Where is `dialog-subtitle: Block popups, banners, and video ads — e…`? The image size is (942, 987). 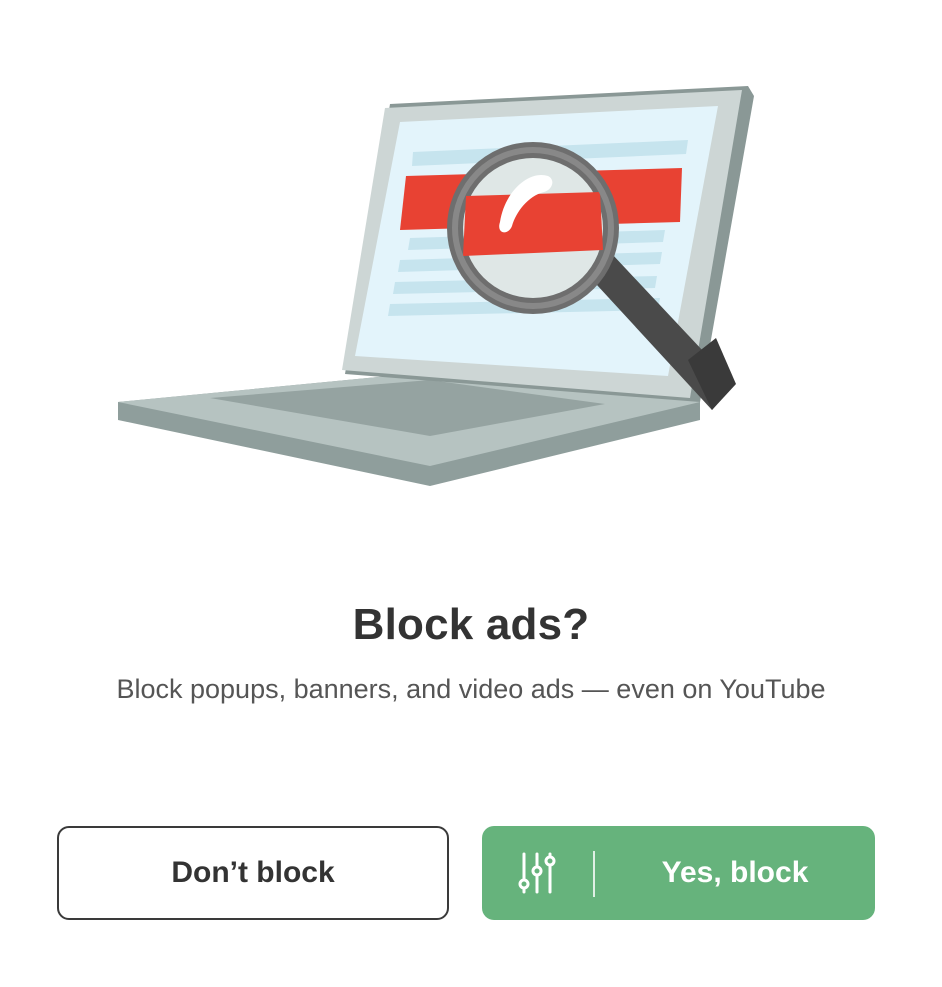 dialog-subtitle: Block popups, banners, and video ads — e… is located at coordinates (471, 689).